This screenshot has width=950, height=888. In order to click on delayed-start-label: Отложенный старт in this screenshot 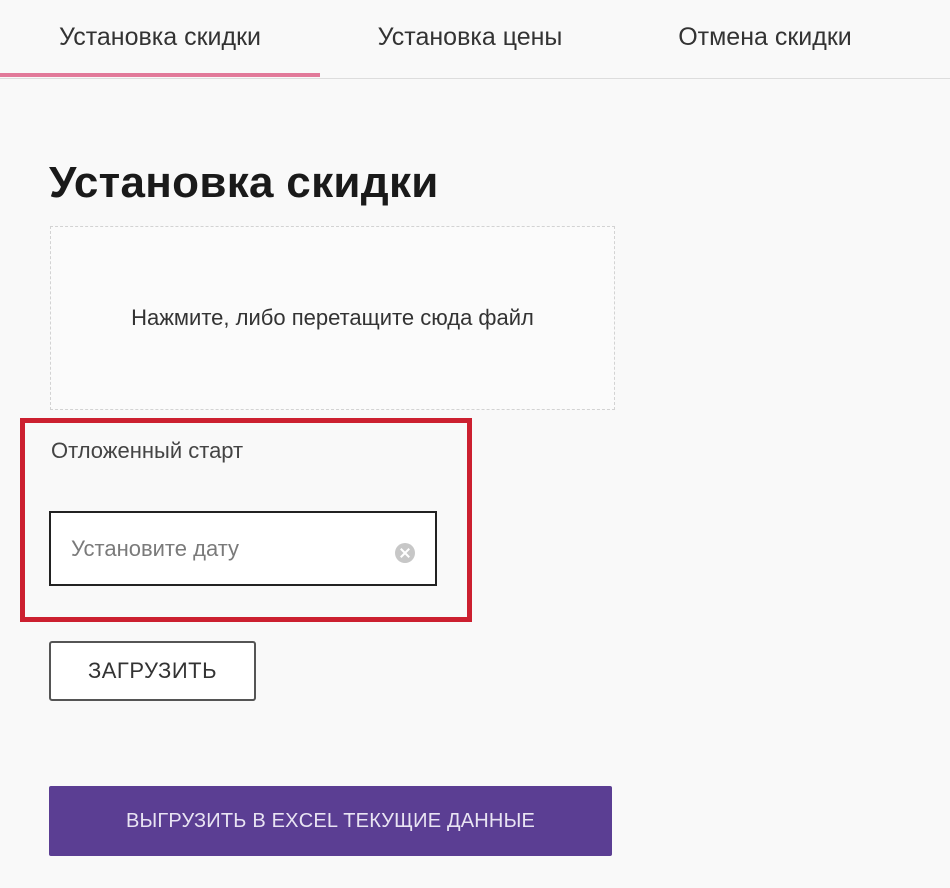, I will do `click(147, 450)`.